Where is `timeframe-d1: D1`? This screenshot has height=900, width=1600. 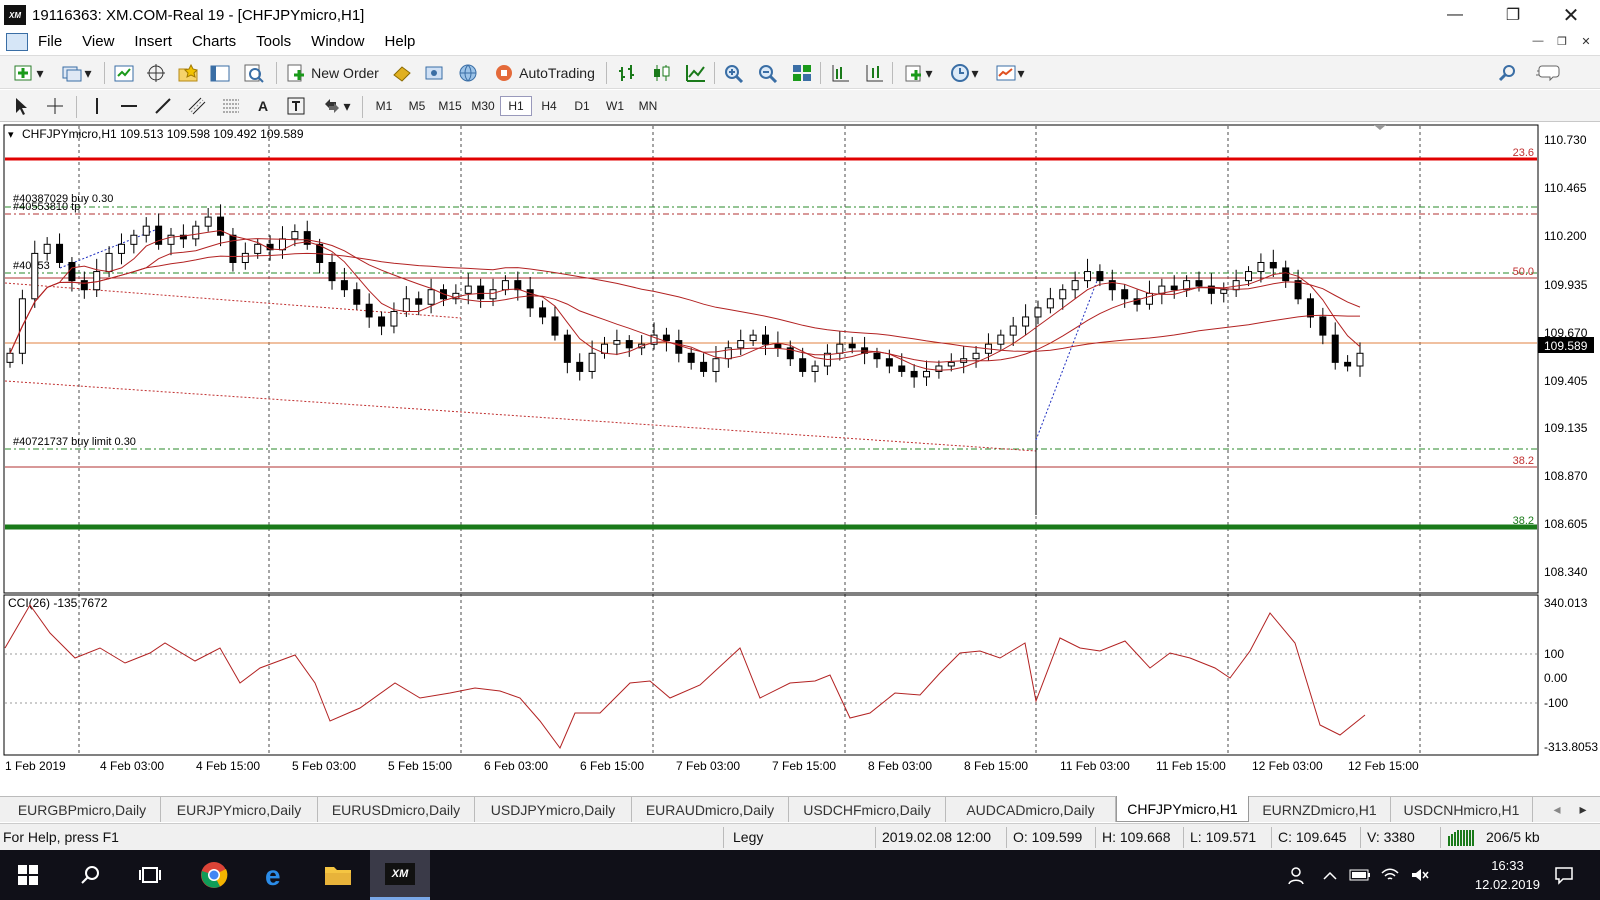
timeframe-d1: D1 is located at coordinates (582, 106).